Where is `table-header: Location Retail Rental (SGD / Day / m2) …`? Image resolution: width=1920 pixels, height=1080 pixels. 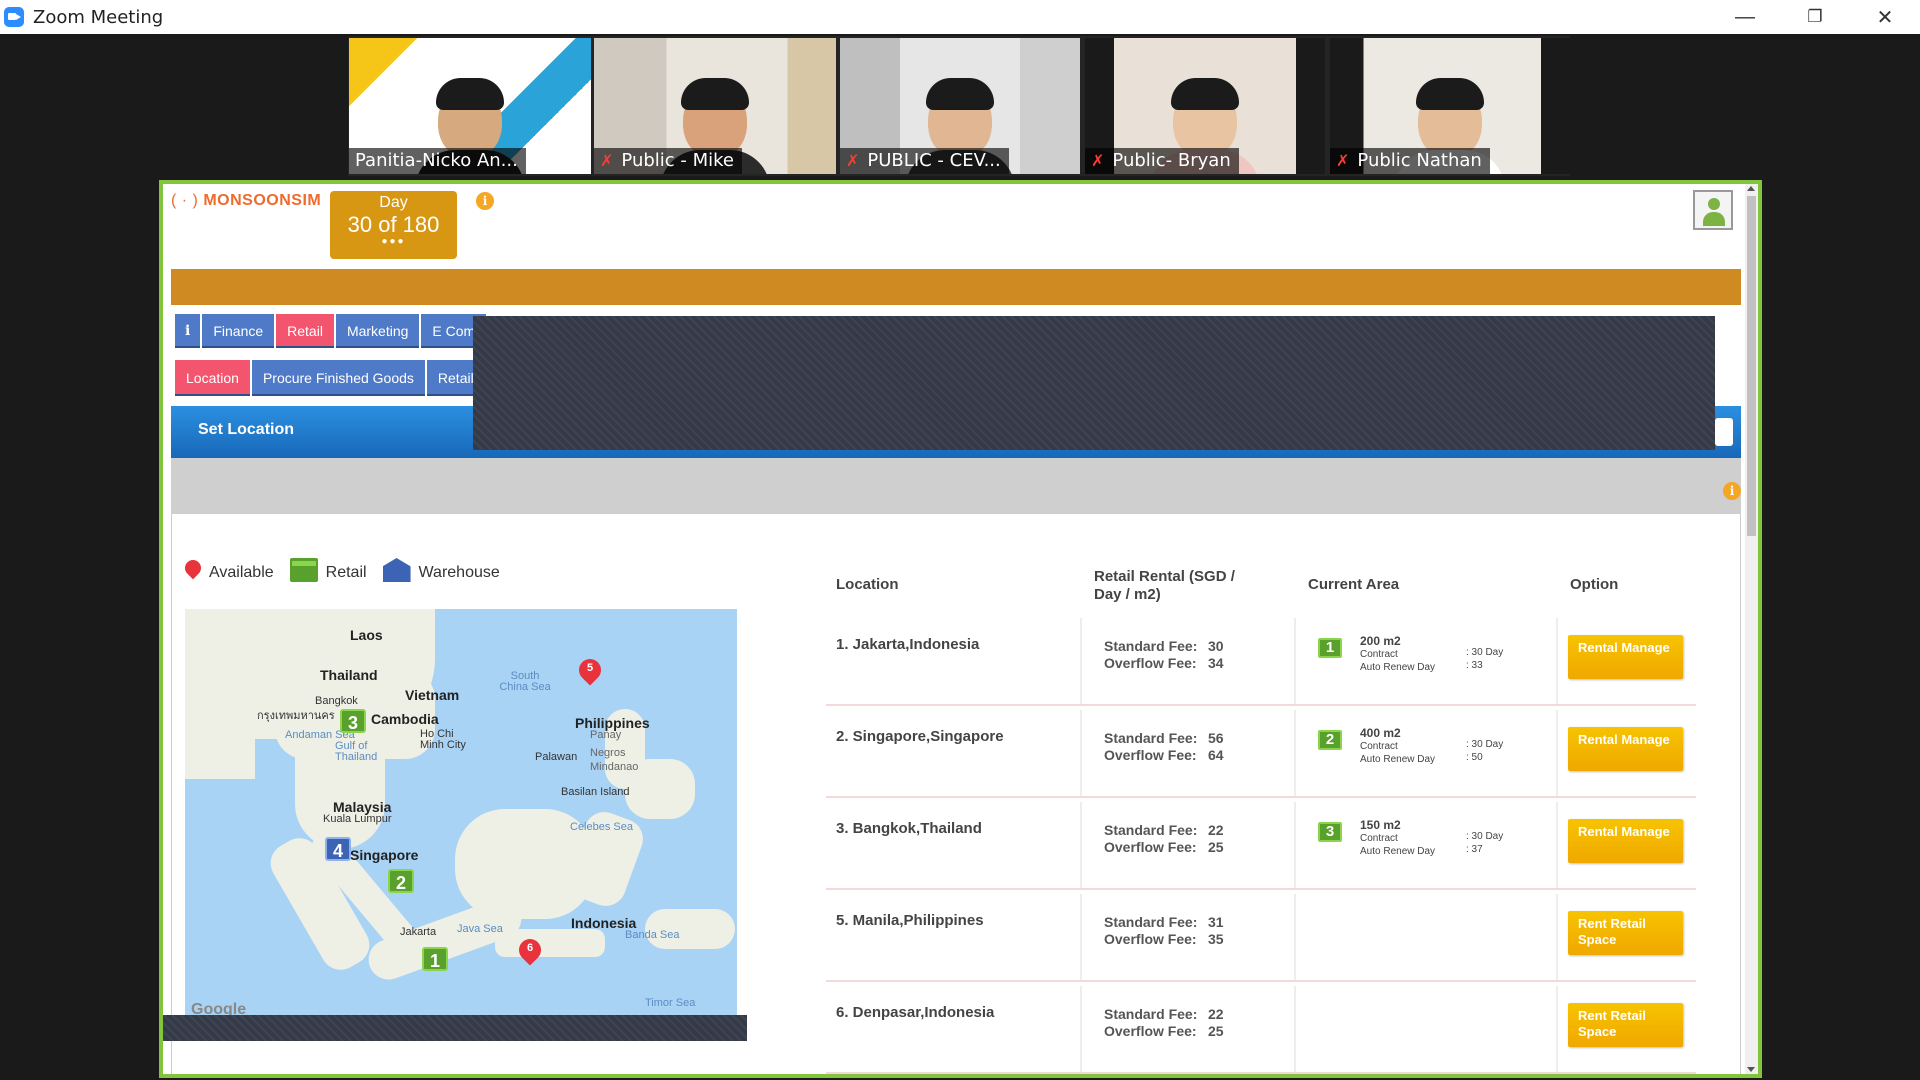
table-header: Location Retail Rental (SGD / Day / m2) … is located at coordinates (1261, 588).